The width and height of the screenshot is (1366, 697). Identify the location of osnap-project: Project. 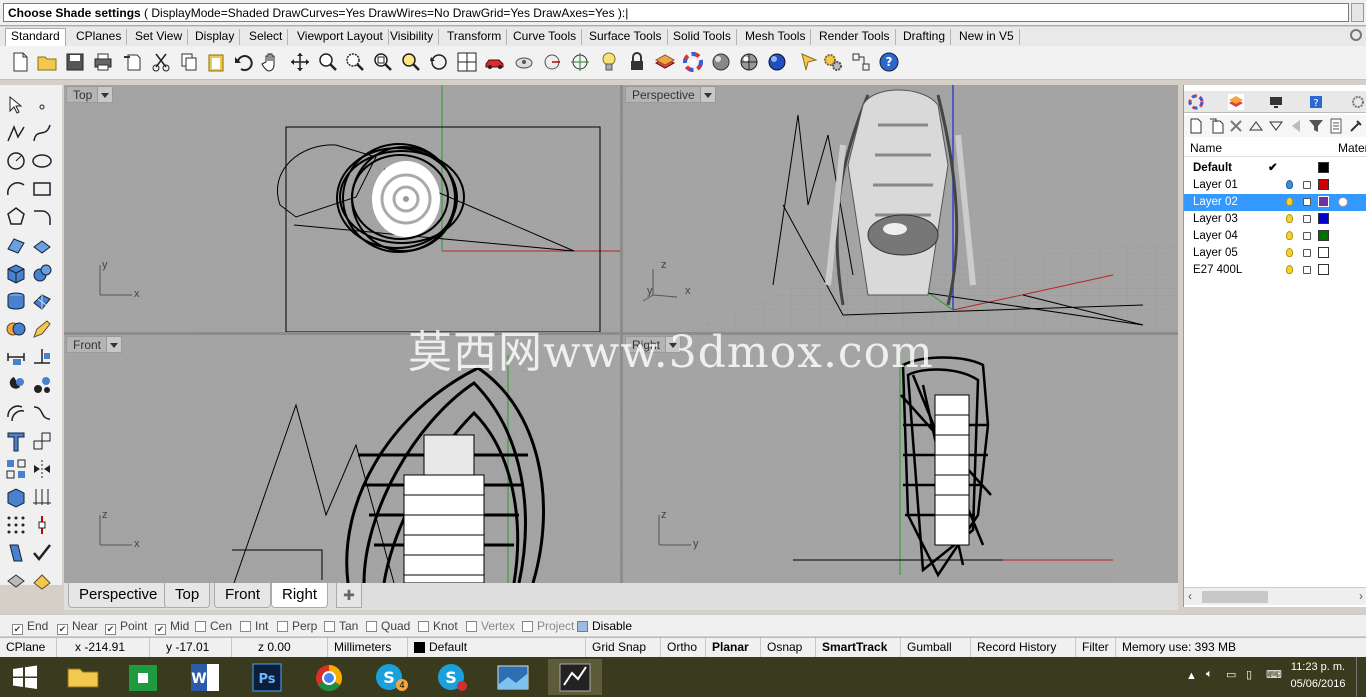
(548, 626).